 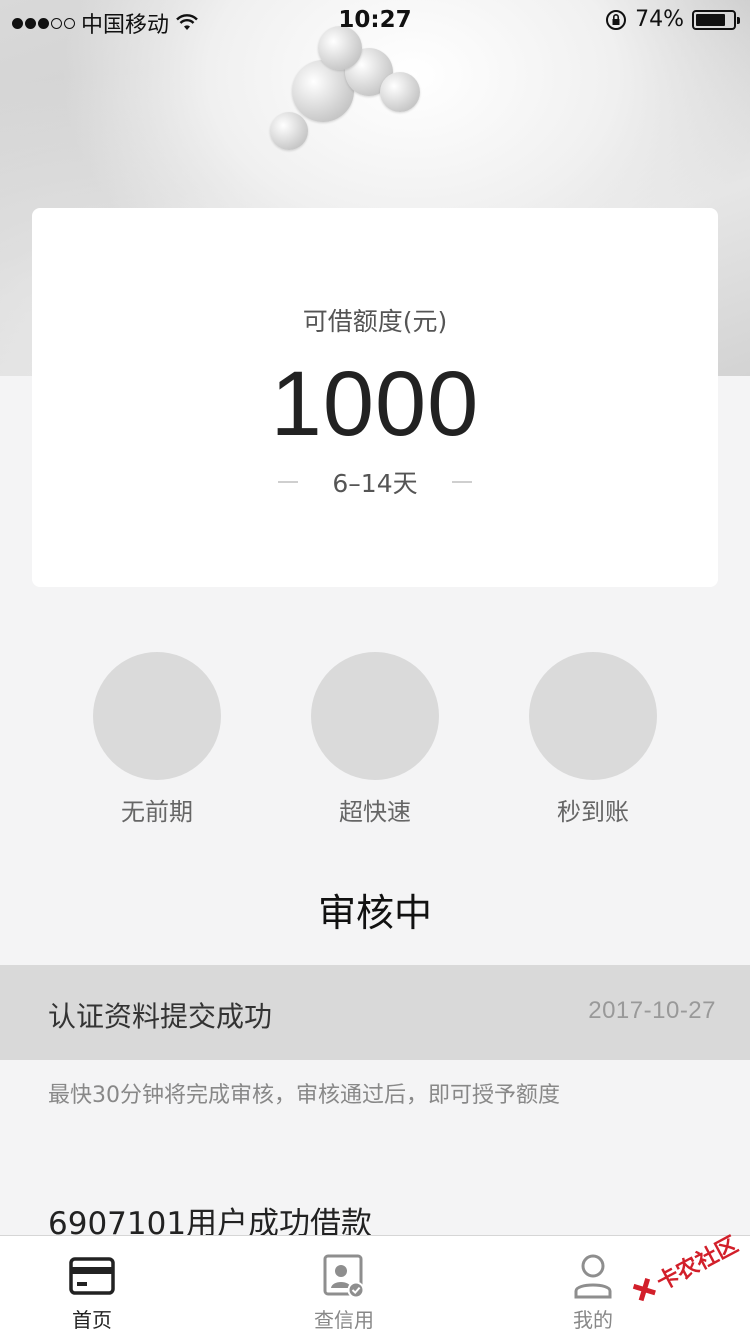 What do you see at coordinates (593, 1276) in the screenshot?
I see `user-icon` at bounding box center [593, 1276].